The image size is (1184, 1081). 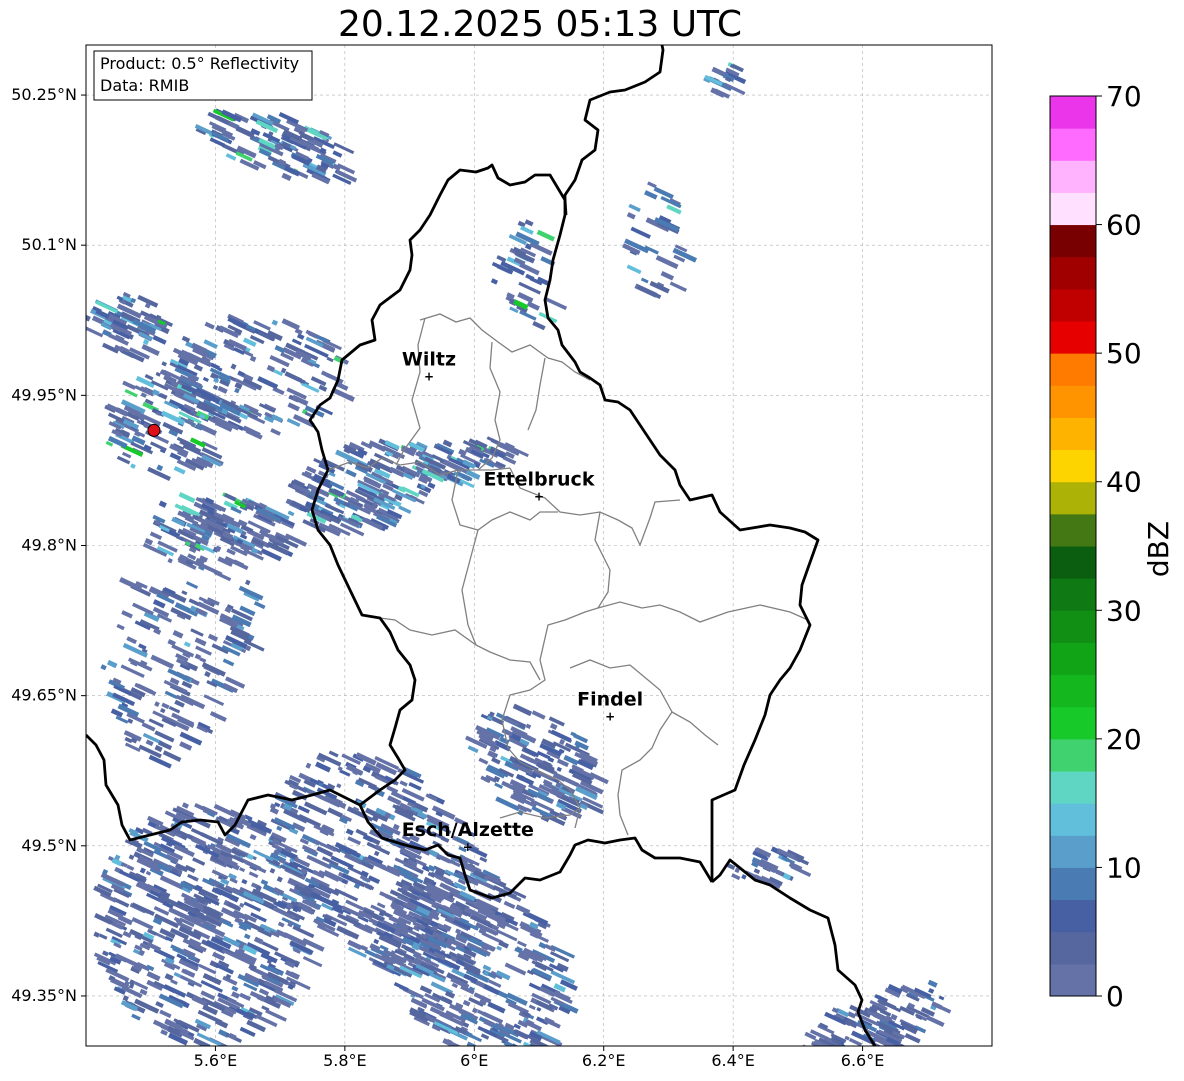 I want to click on colorbar: 0 10 20 30 40 50 60 70 dBZ, so click(x=1112, y=546).